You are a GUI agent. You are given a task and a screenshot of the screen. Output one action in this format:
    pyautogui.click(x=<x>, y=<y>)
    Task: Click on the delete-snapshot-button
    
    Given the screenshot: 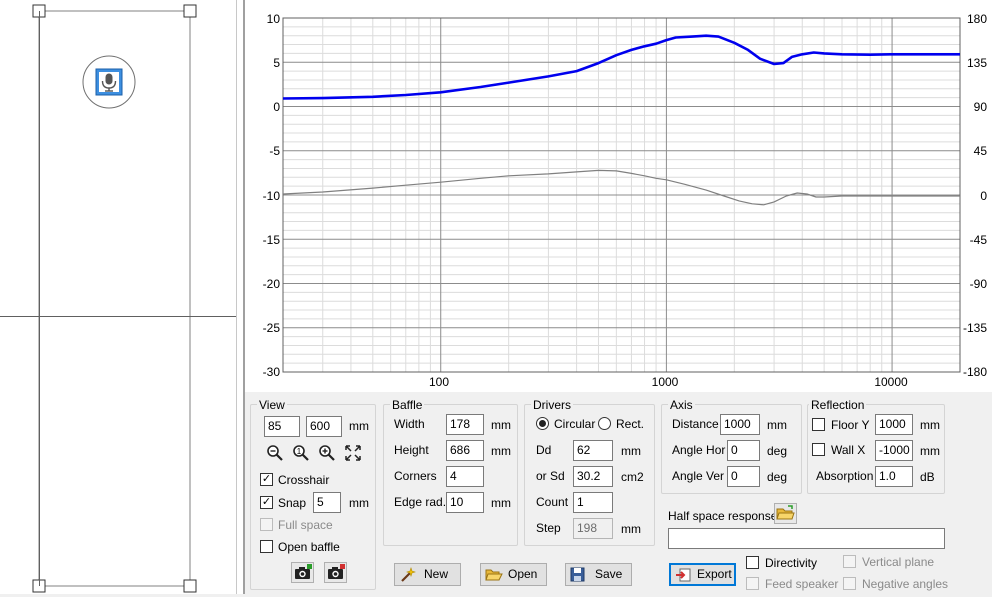 What is the action you would take?
    pyautogui.click(x=335, y=572)
    